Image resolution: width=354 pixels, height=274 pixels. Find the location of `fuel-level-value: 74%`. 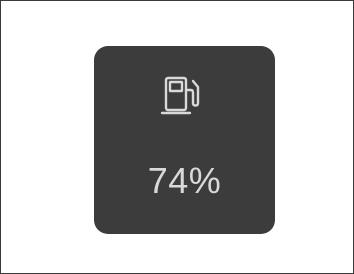

fuel-level-value: 74% is located at coordinates (184, 180).